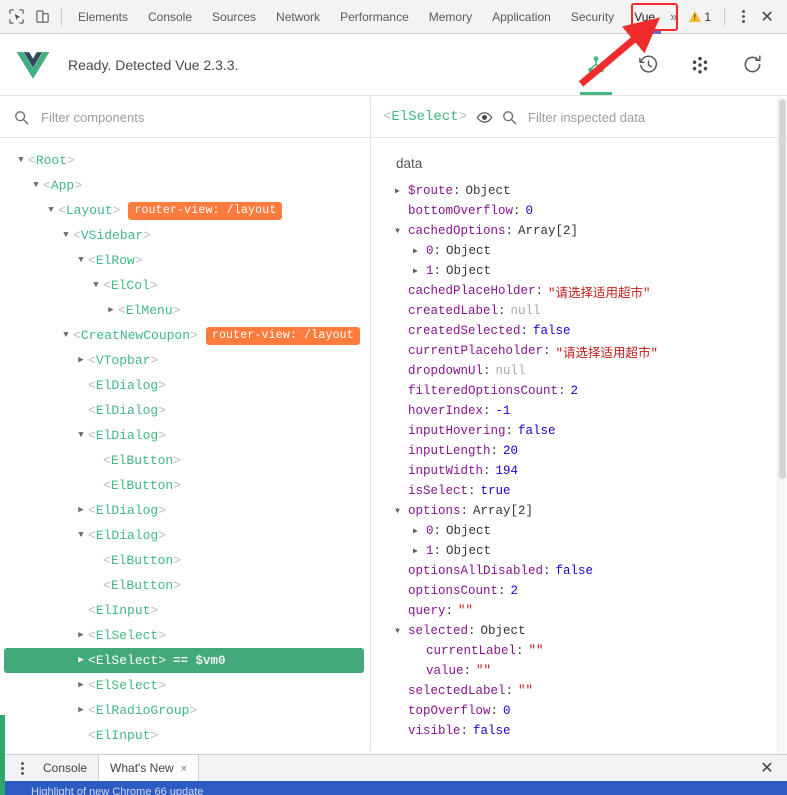 This screenshot has height=795, width=787. What do you see at coordinates (596, 73) in the screenshot?
I see `components-tab-icon` at bounding box center [596, 73].